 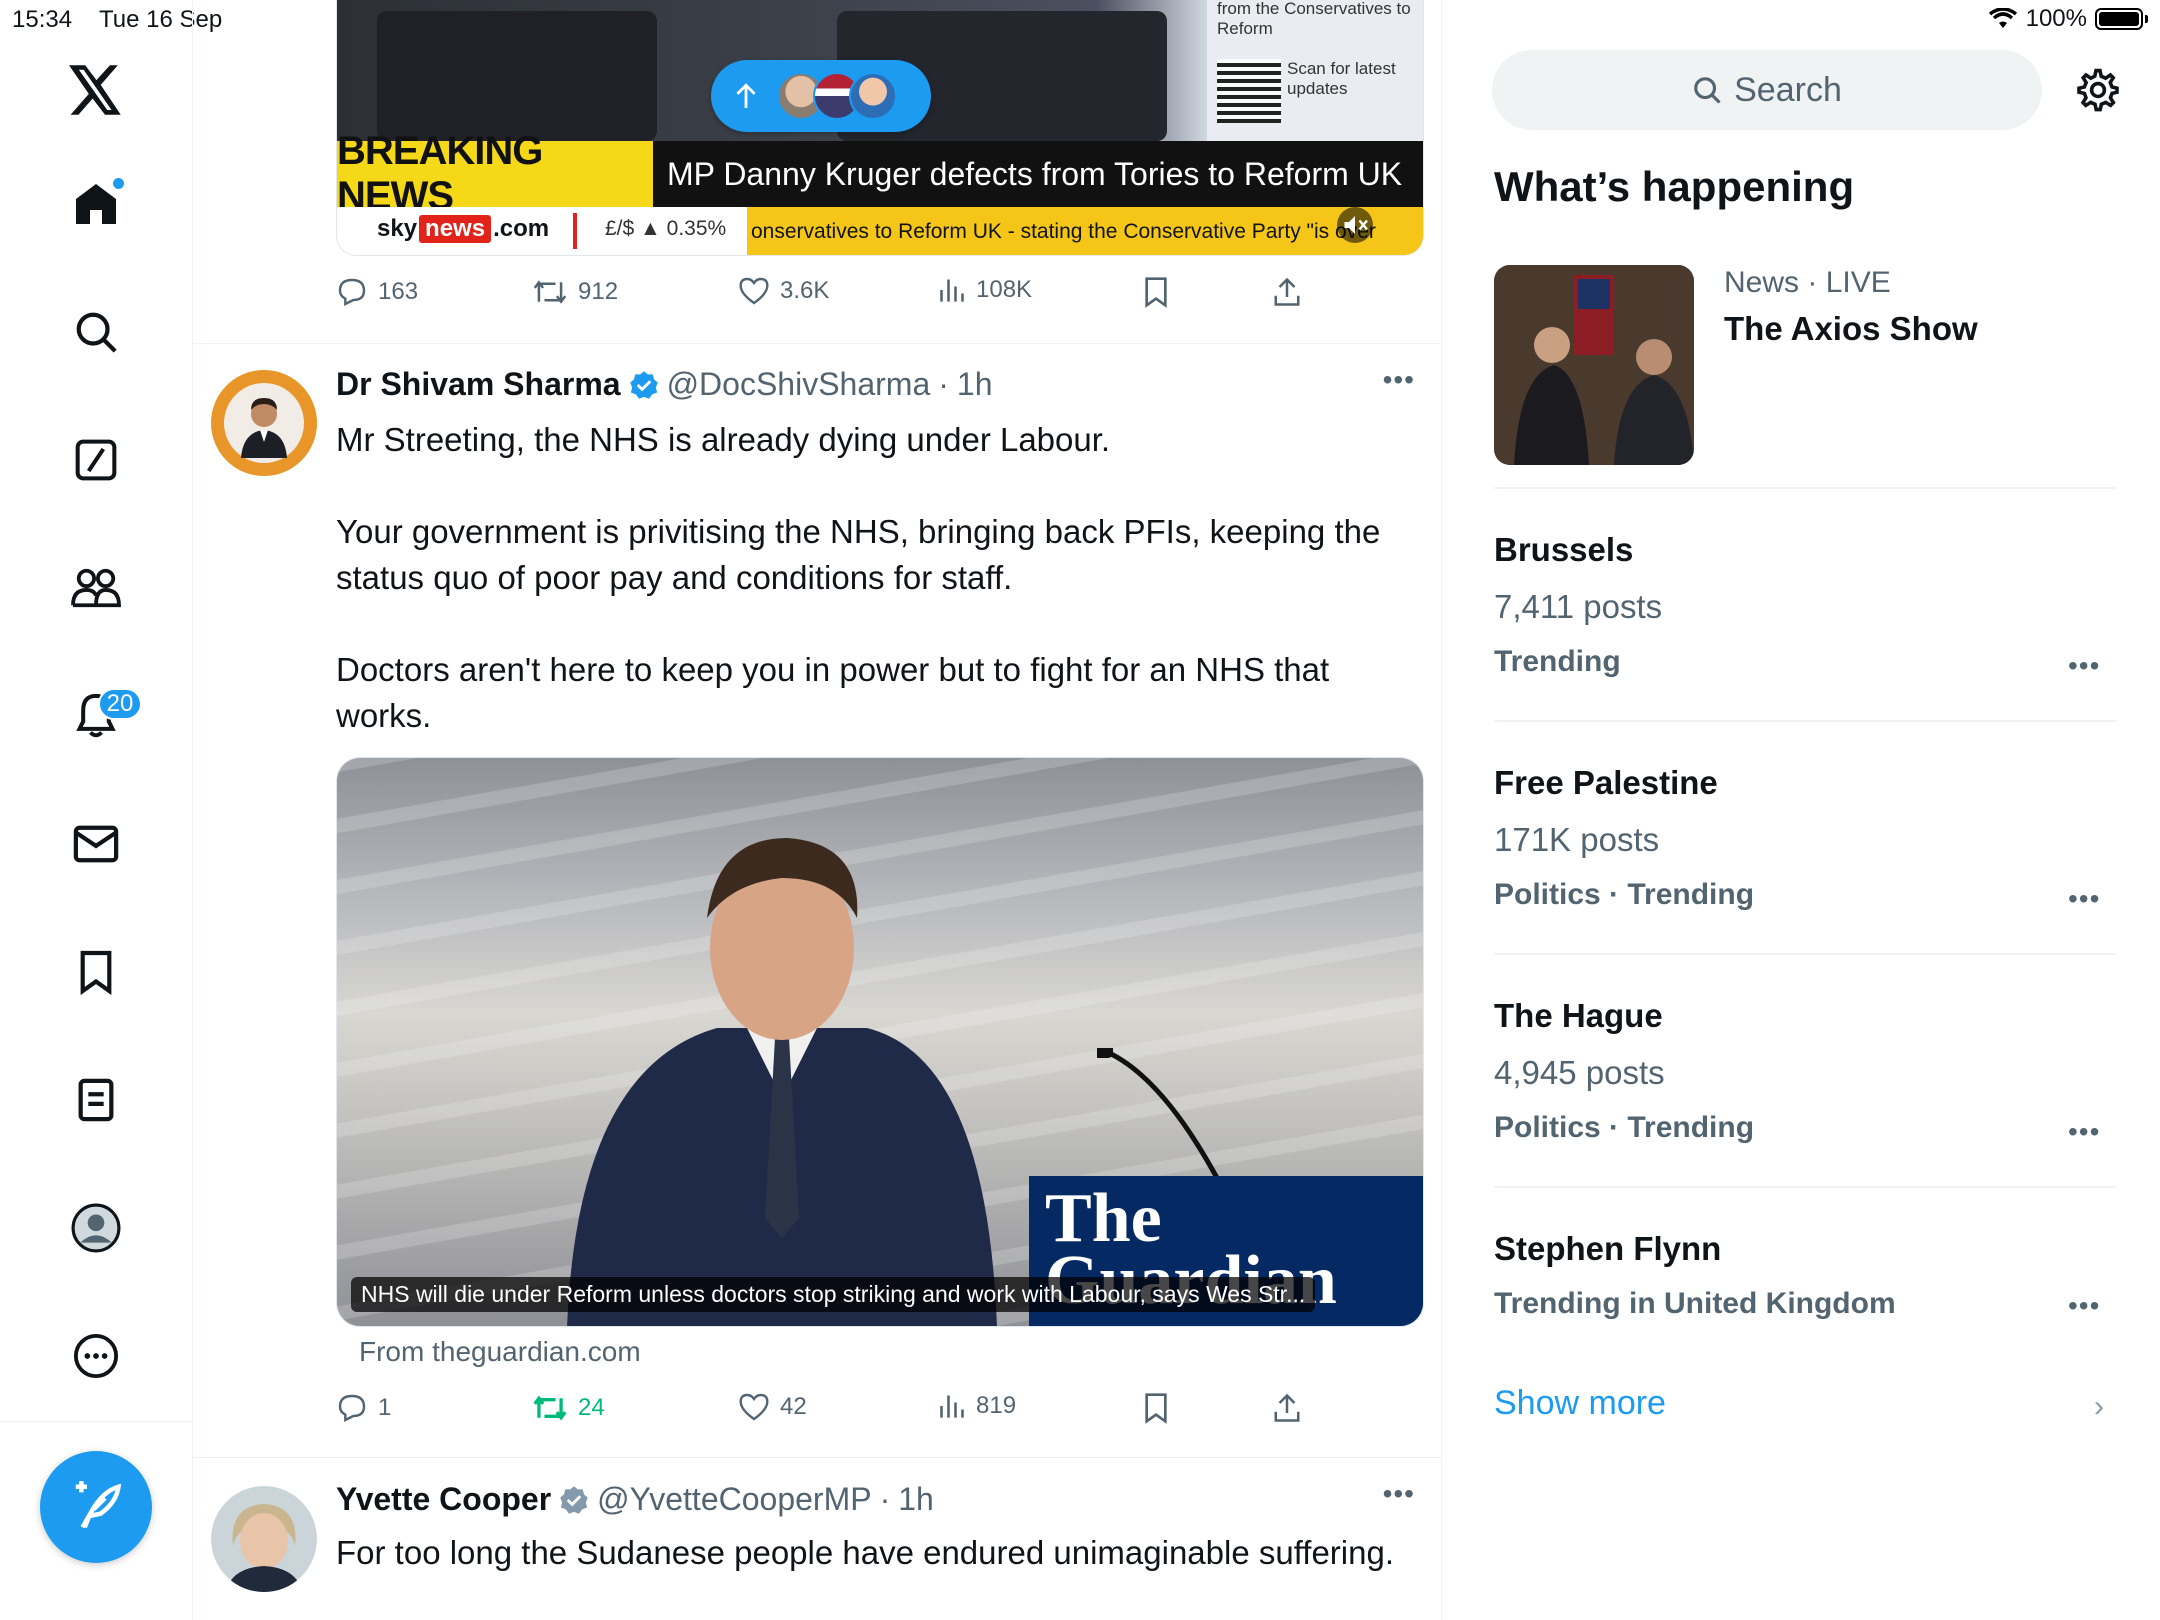 I want to click on compose-button, so click(x=96, y=1507).